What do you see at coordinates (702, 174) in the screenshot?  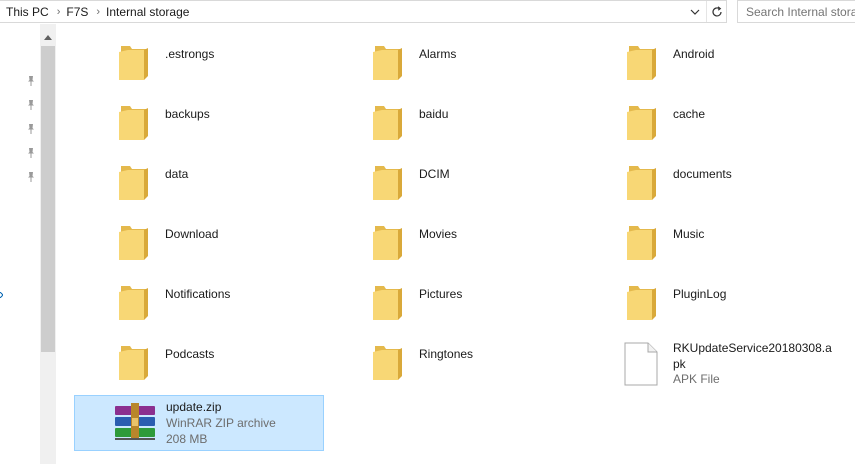 I see `item-name: documents` at bounding box center [702, 174].